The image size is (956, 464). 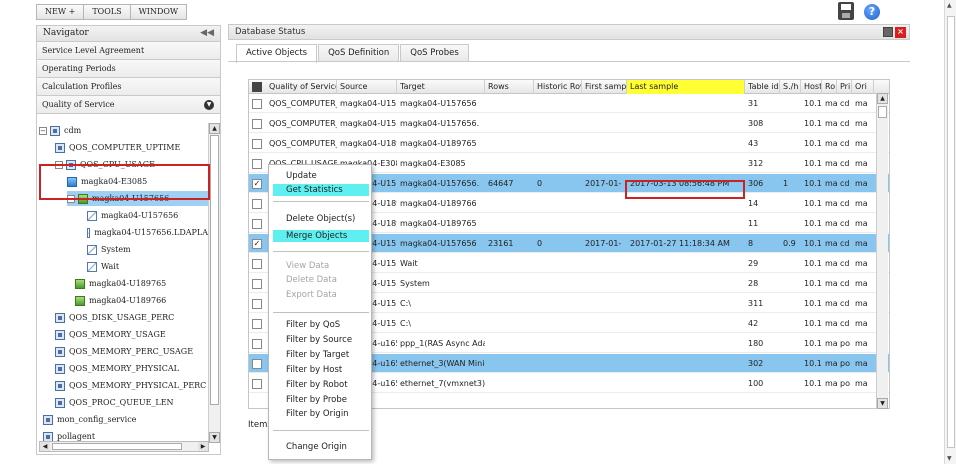 I want to click on tree-node: QOS_PROC_QUEUE_LEN, so click(x=131, y=402).